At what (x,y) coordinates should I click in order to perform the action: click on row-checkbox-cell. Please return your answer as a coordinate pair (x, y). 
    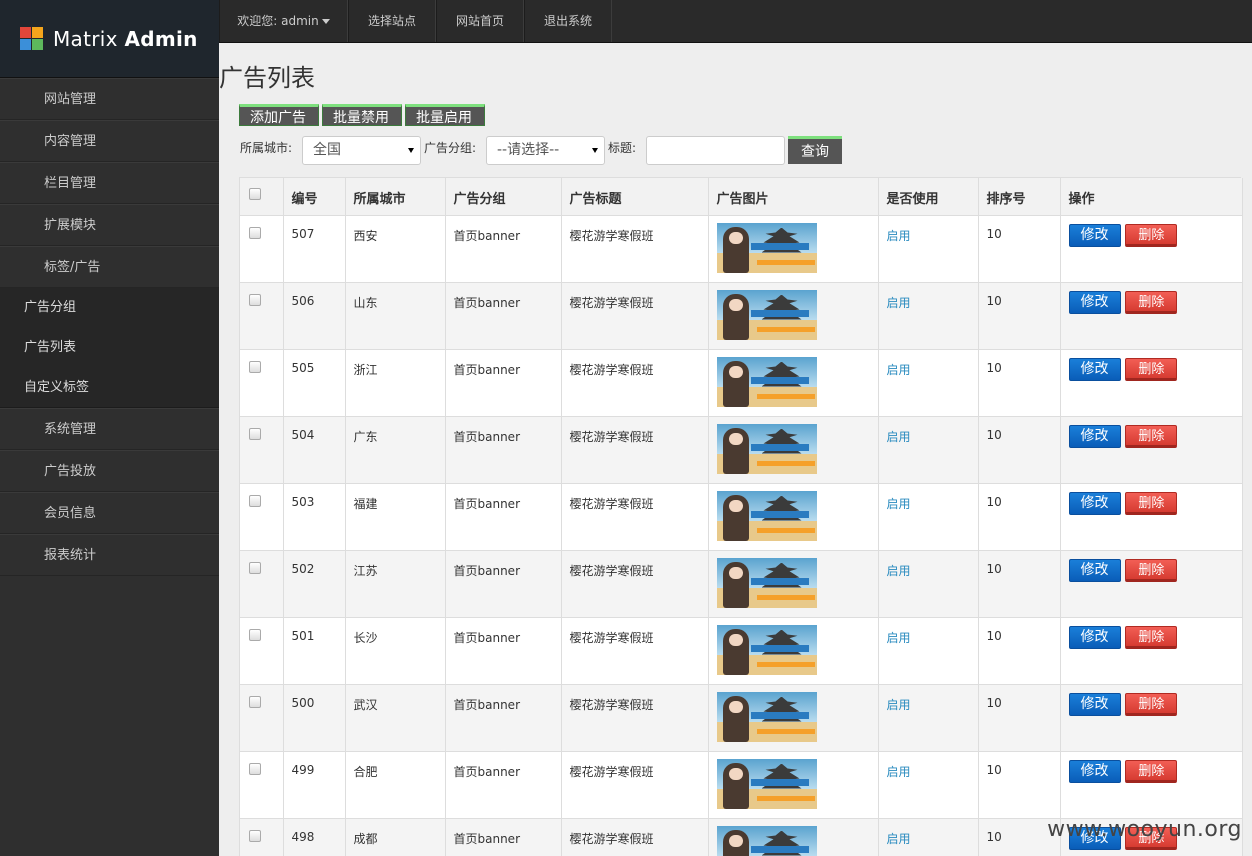
    Looking at the image, I should click on (262, 718).